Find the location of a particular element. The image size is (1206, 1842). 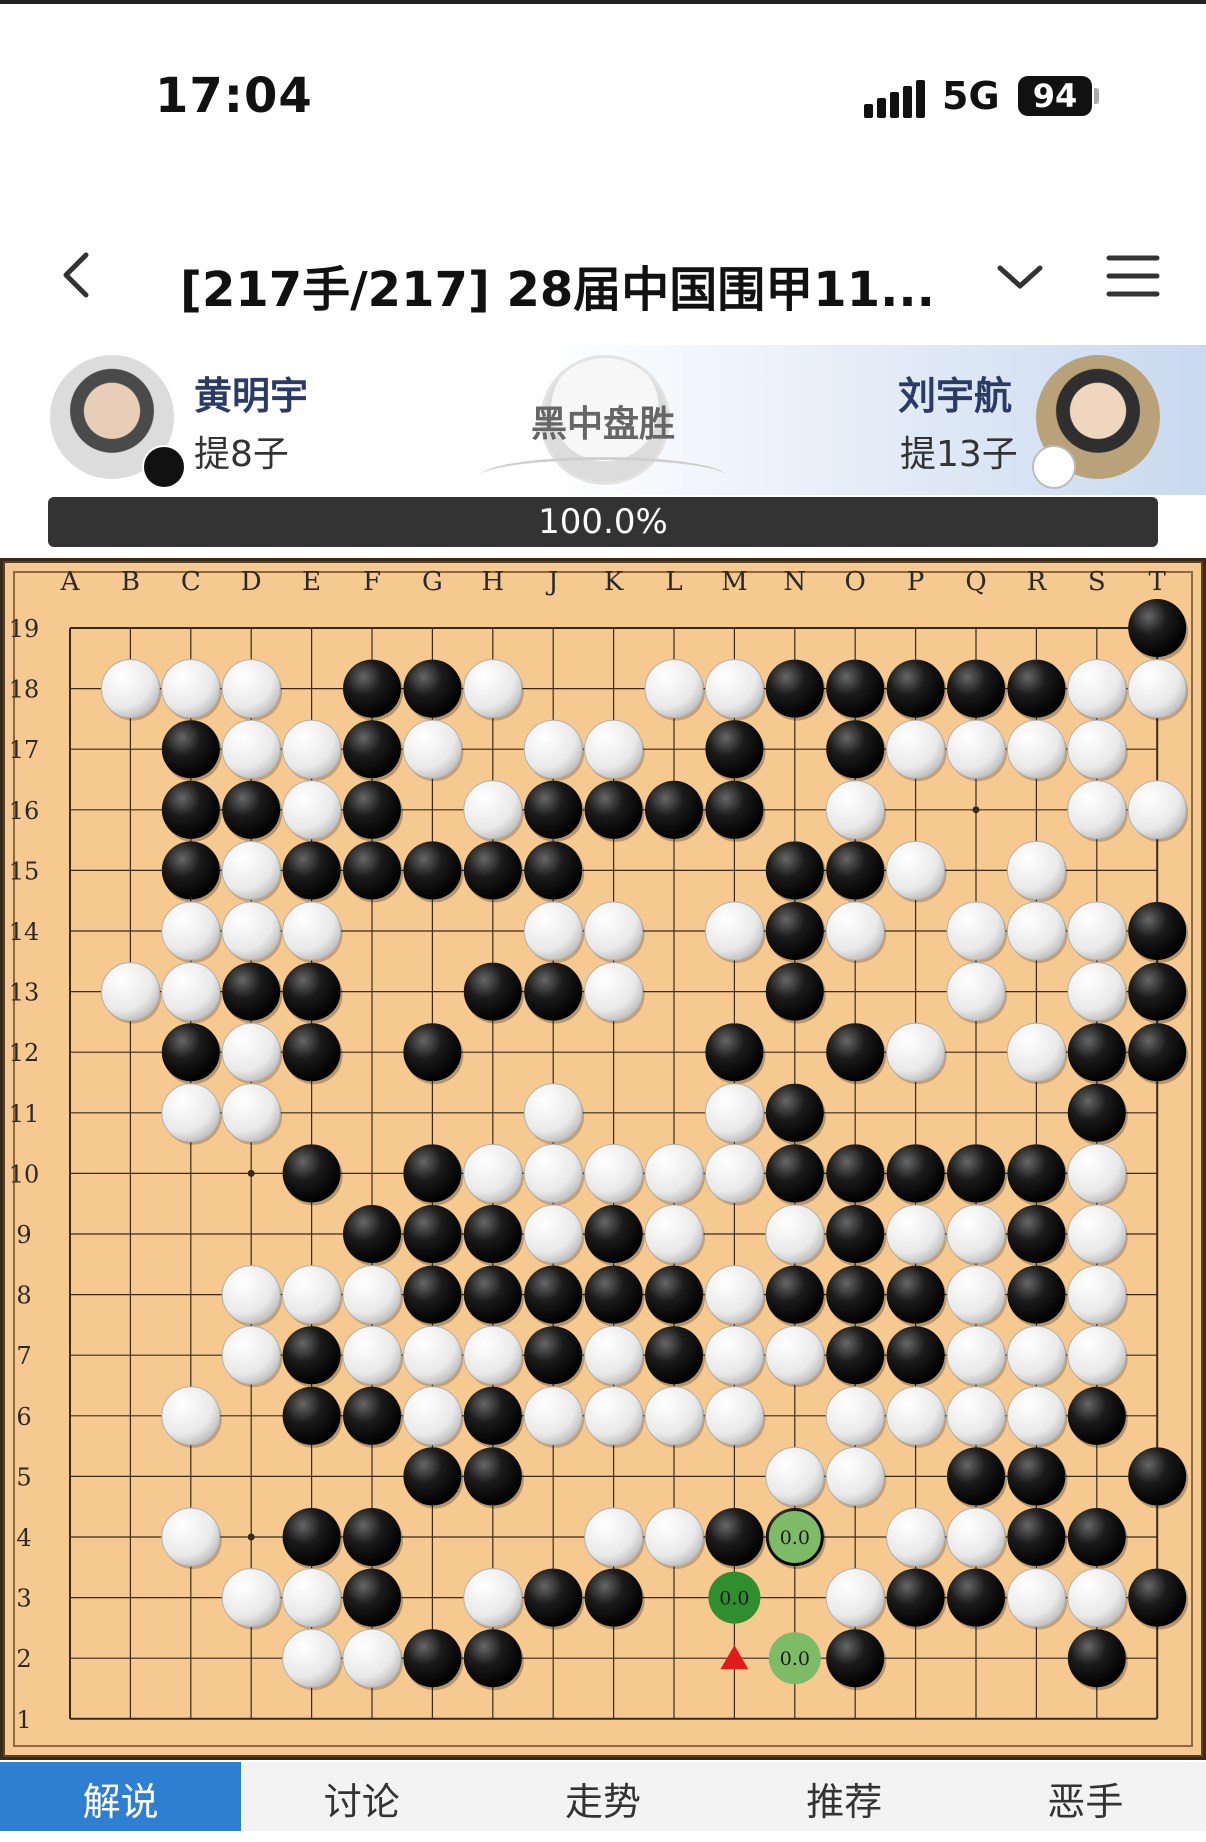

back-chevron-icon is located at coordinates (80, 275).